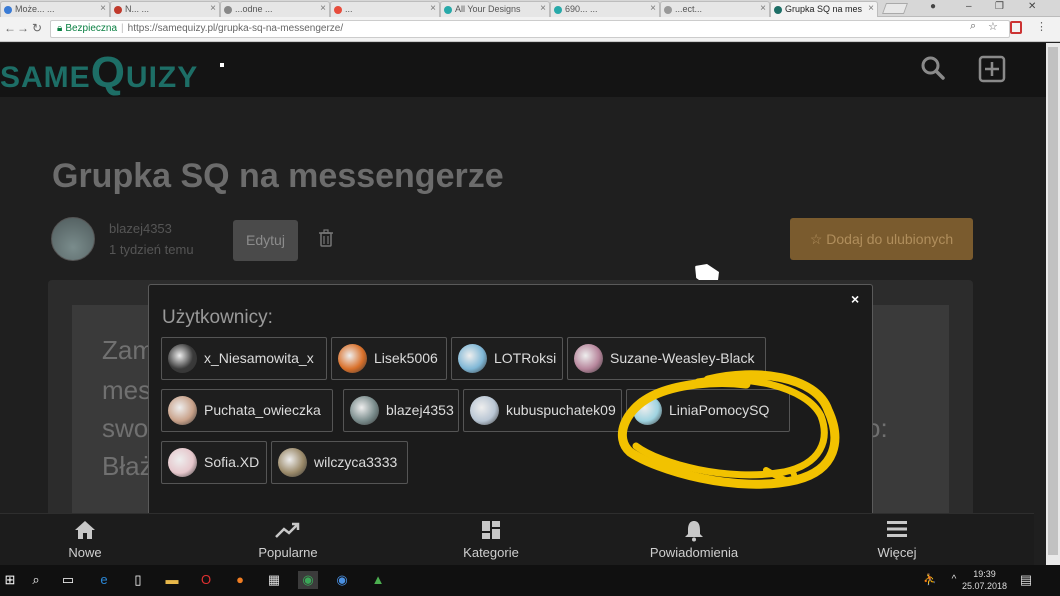  What do you see at coordinates (128, 350) in the screenshot?
I see `post-text-line: Zam` at bounding box center [128, 350].